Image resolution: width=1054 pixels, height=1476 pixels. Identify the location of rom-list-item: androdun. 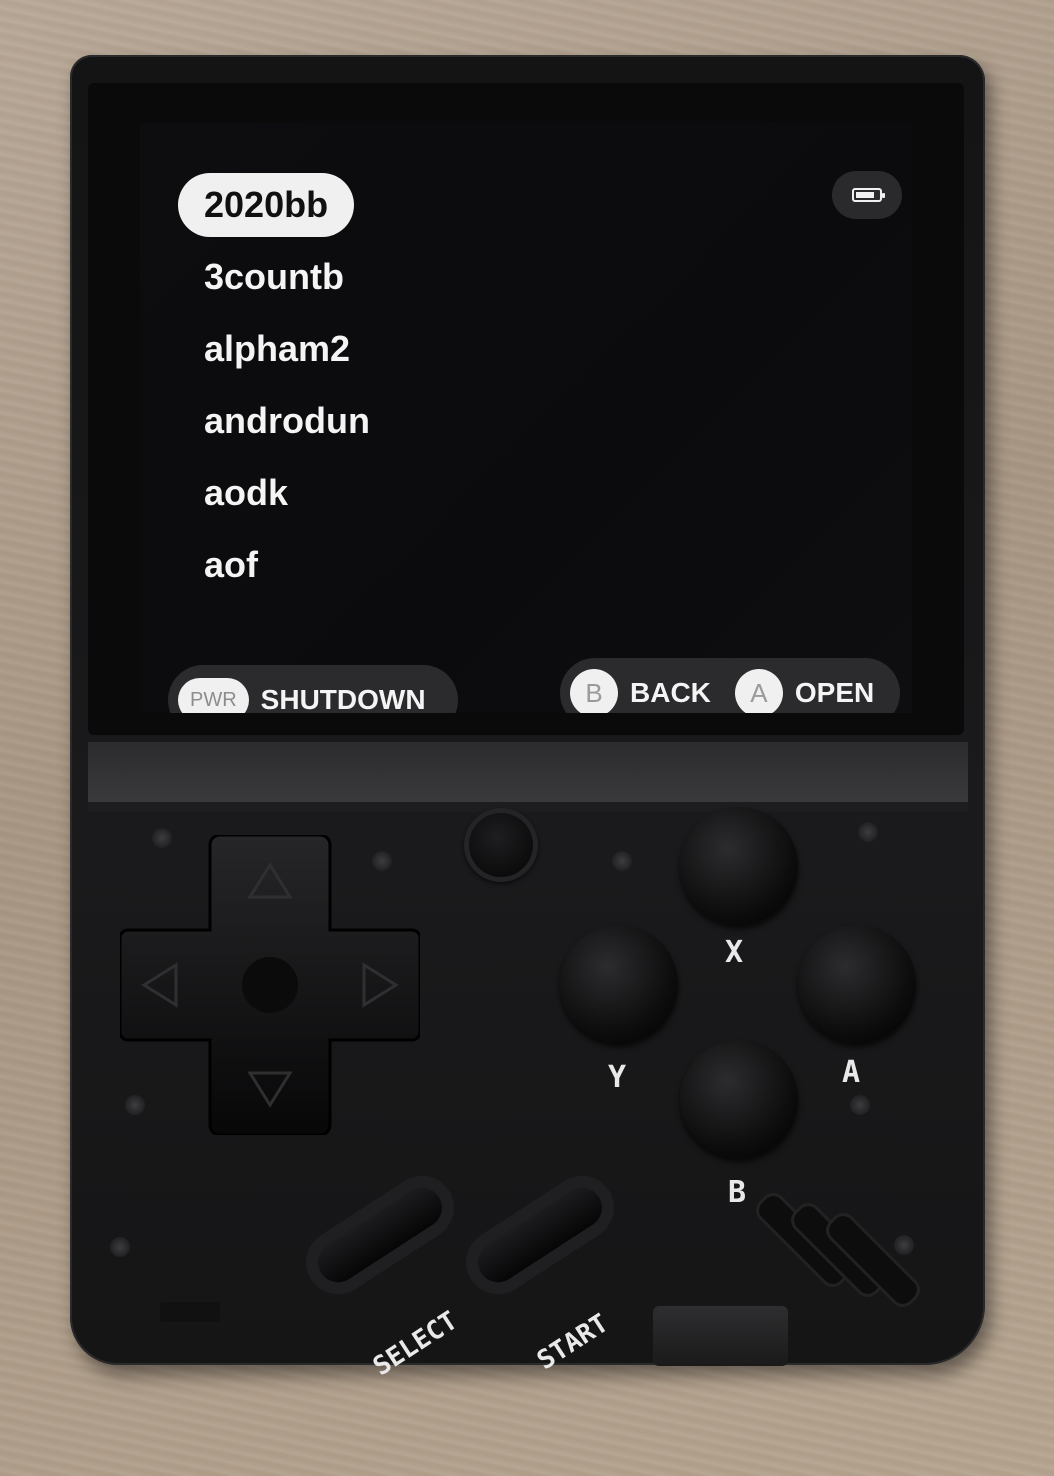
(287, 425).